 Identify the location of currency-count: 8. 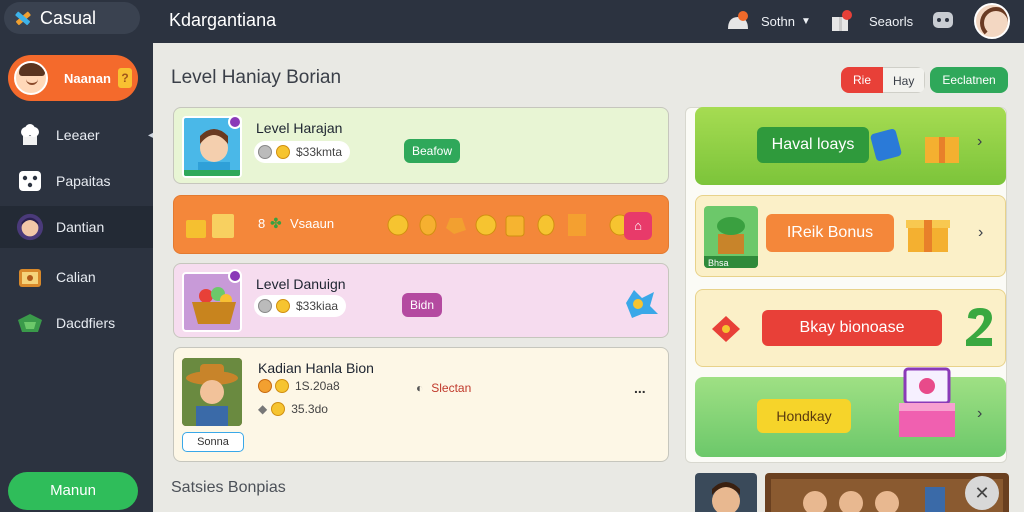
(262, 223).